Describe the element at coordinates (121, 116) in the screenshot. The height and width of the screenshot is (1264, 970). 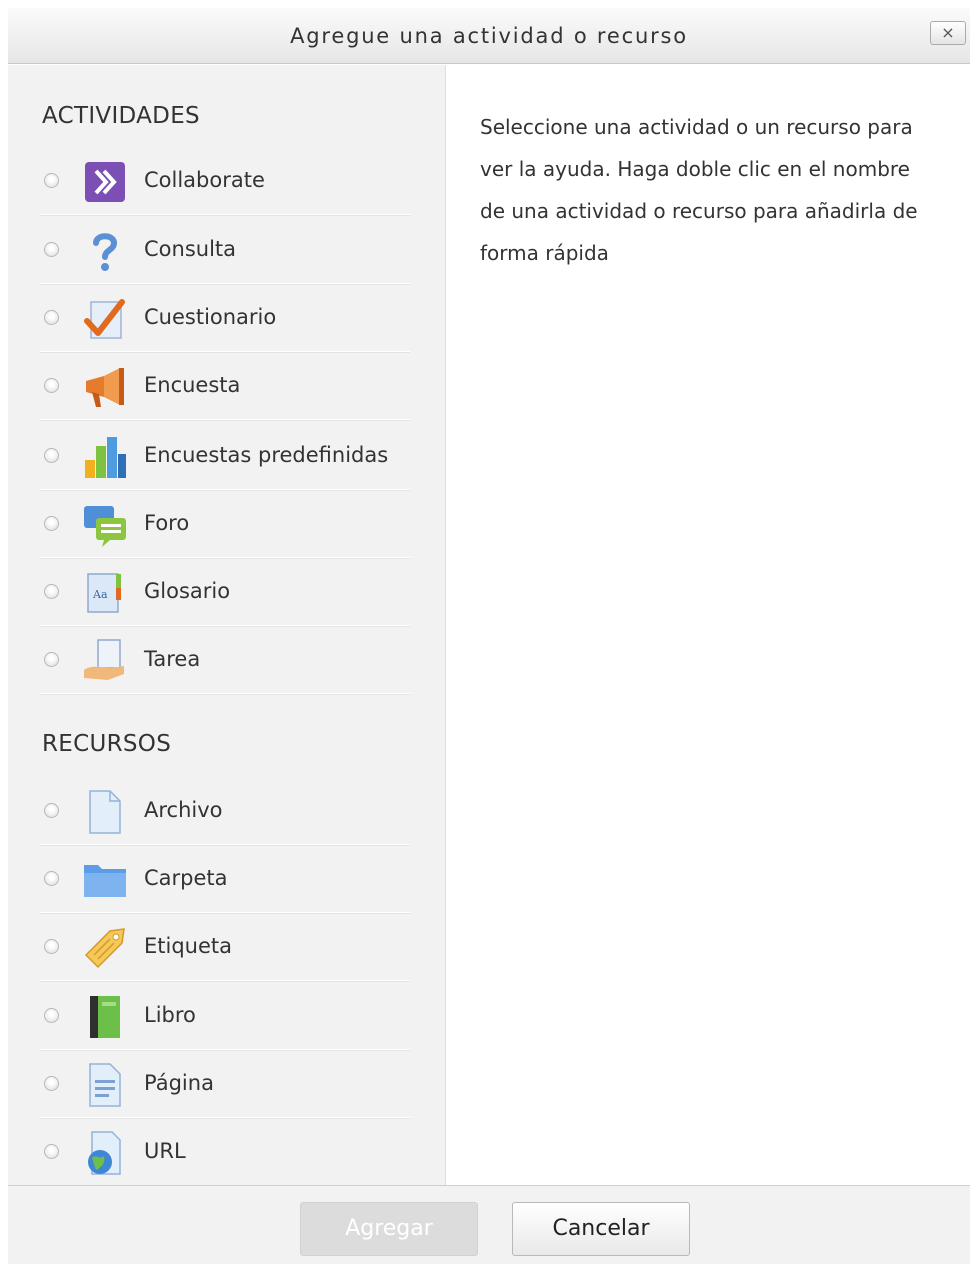
I see `activities-heading: ACTIVIDADES` at that location.